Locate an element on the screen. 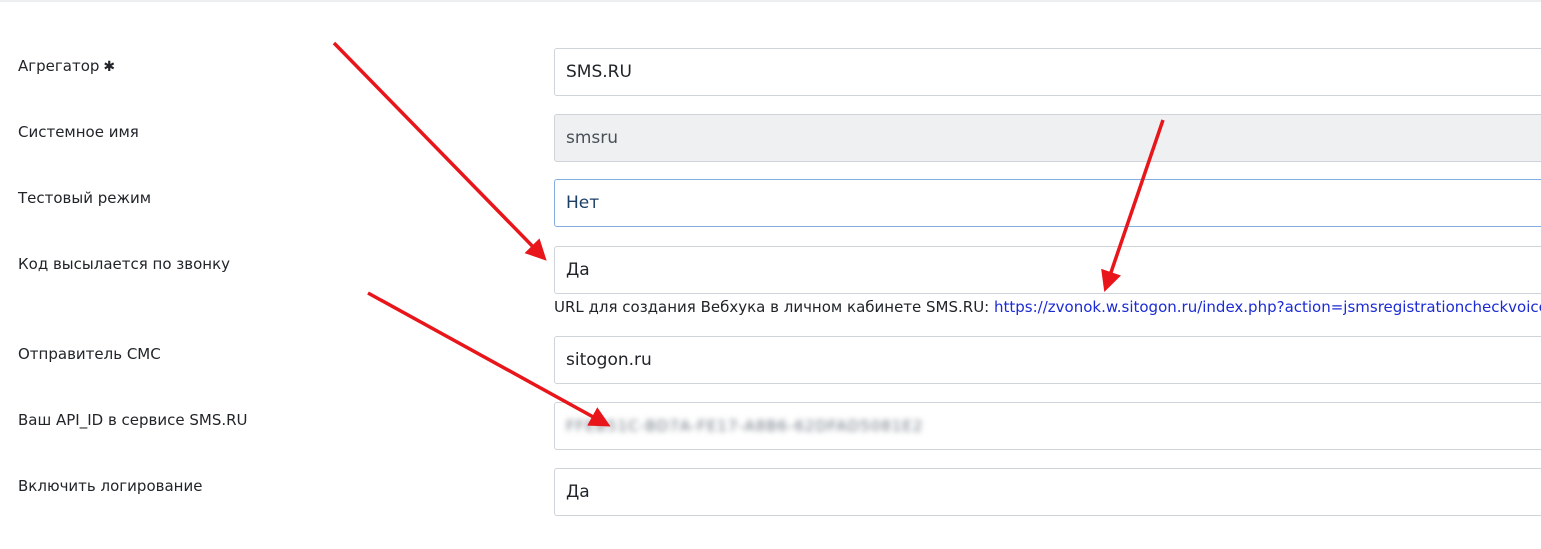  system-name-value: smsru is located at coordinates (592, 138).